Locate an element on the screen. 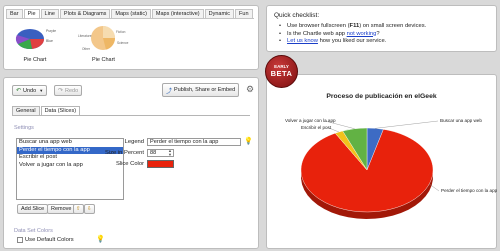  default-colors-checkbox is located at coordinates (20, 240).